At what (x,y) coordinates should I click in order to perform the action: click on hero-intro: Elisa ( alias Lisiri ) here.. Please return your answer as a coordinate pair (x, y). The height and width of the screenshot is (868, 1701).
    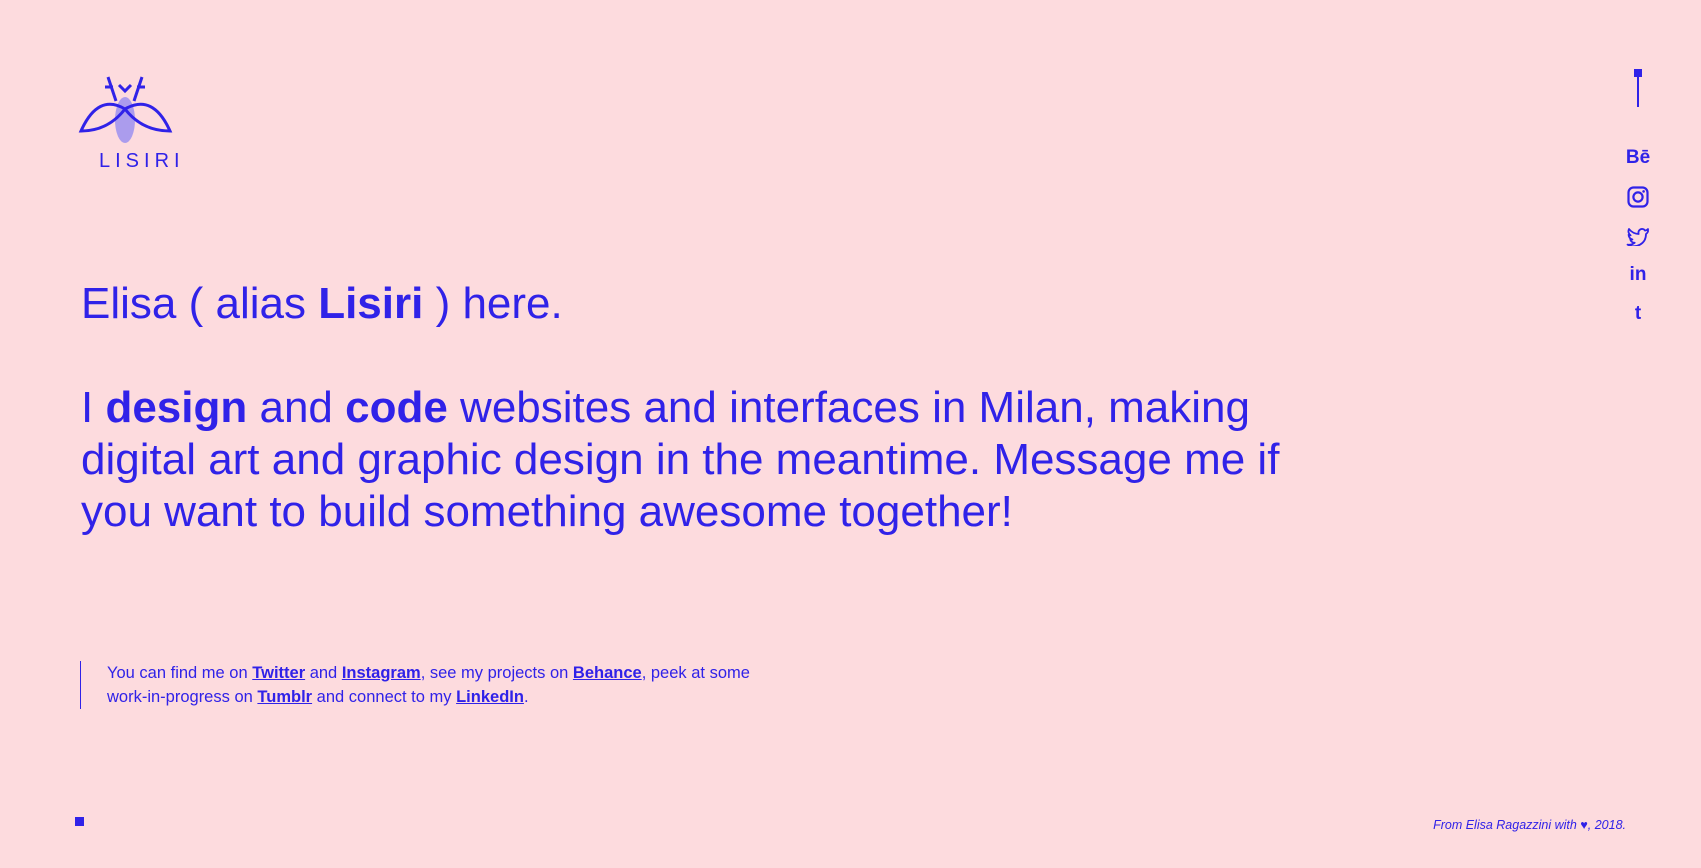
    Looking at the image, I should click on (706, 304).